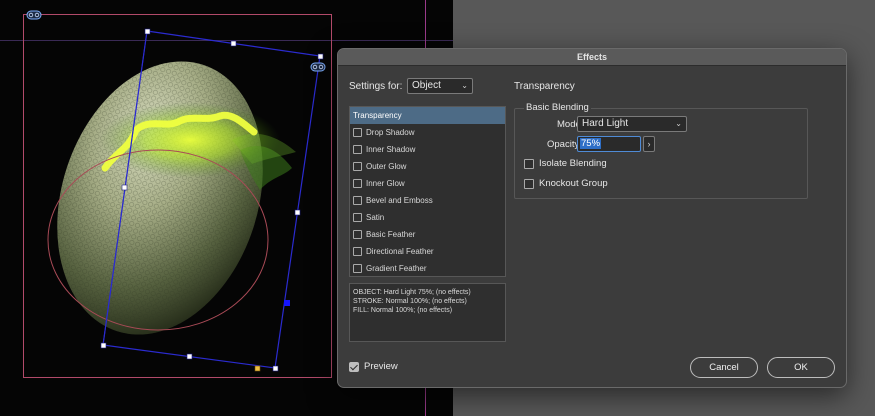 The image size is (875, 416). Describe the element at coordinates (529, 183) in the screenshot. I see `knockout-group-checkbox` at that location.